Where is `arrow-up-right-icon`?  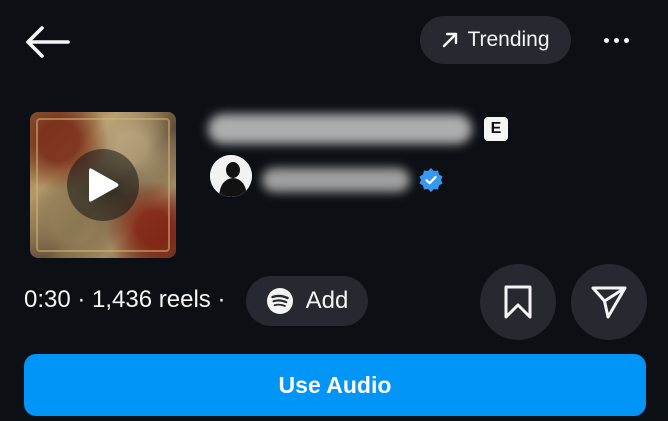
arrow-up-right-icon is located at coordinates (450, 40).